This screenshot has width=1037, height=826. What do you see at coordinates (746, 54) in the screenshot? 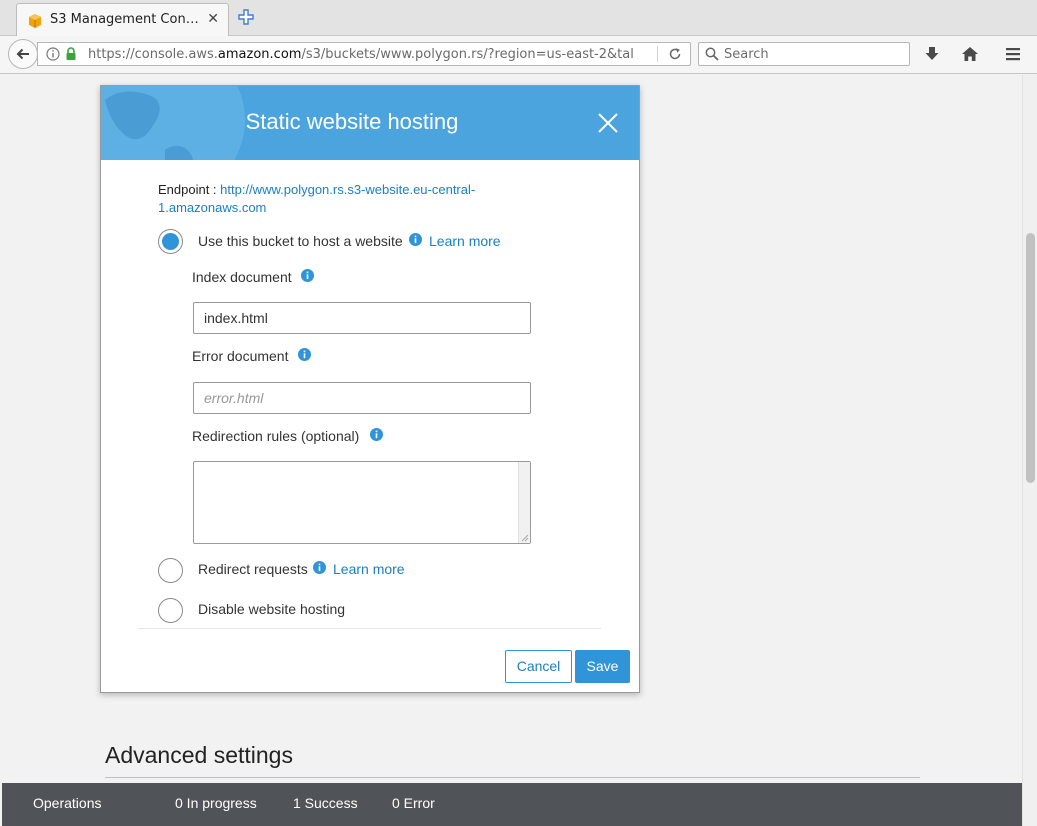
I see `search-placeholder: Search` at bounding box center [746, 54].